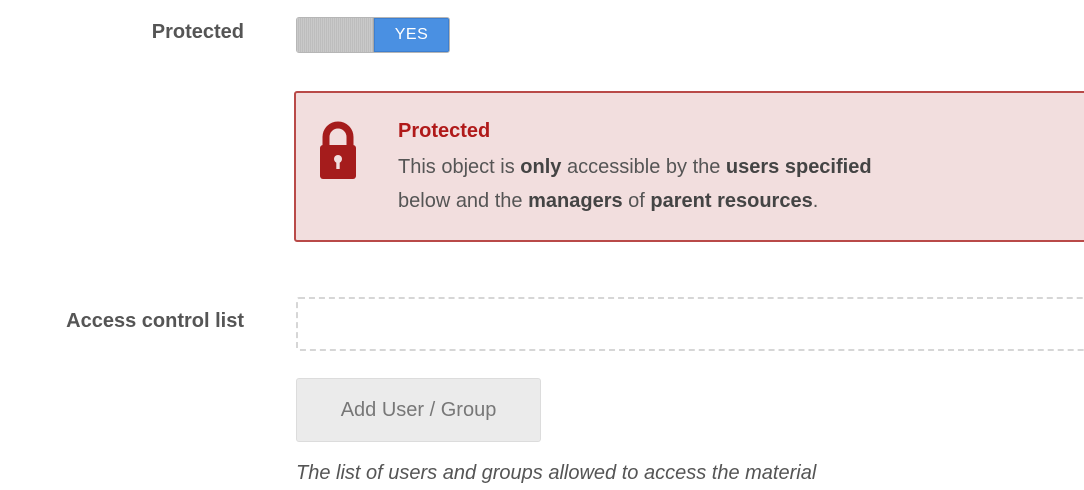 This screenshot has height=490, width=1084. Describe the element at coordinates (444, 131) in the screenshot. I see `alert-title: Protected` at that location.